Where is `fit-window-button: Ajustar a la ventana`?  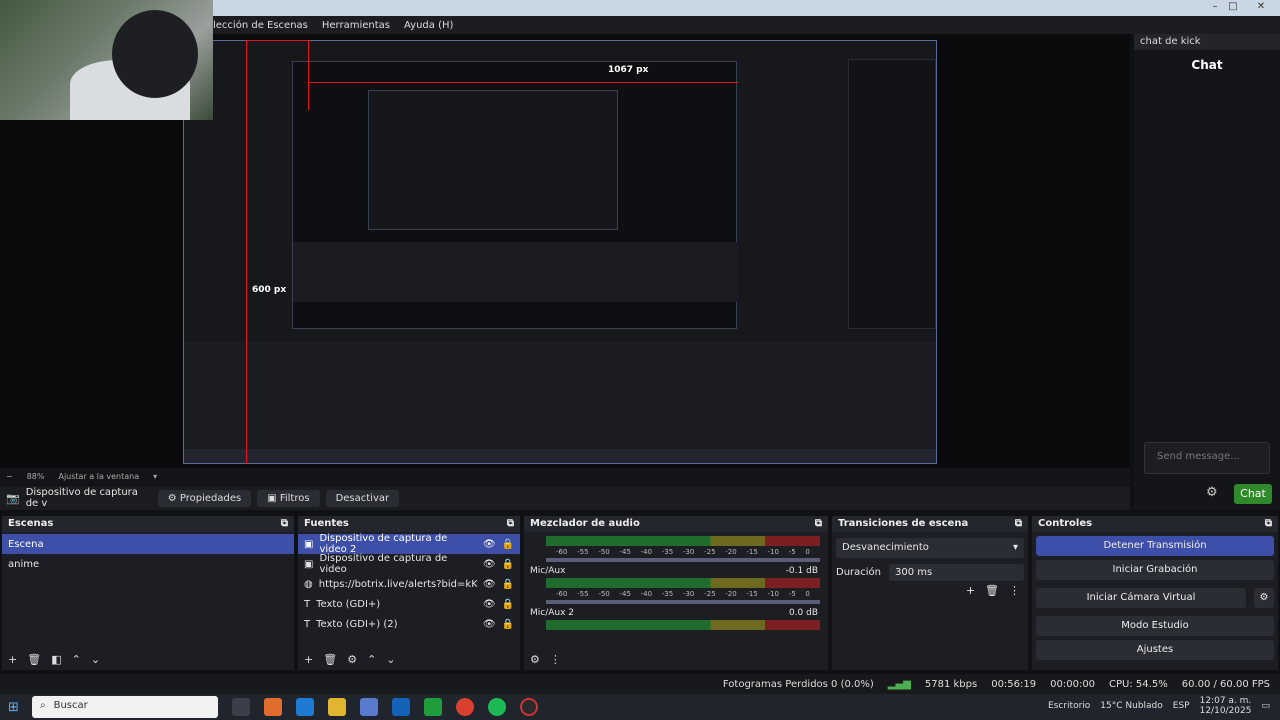 fit-window-button: Ajustar a la ventana is located at coordinates (98, 476).